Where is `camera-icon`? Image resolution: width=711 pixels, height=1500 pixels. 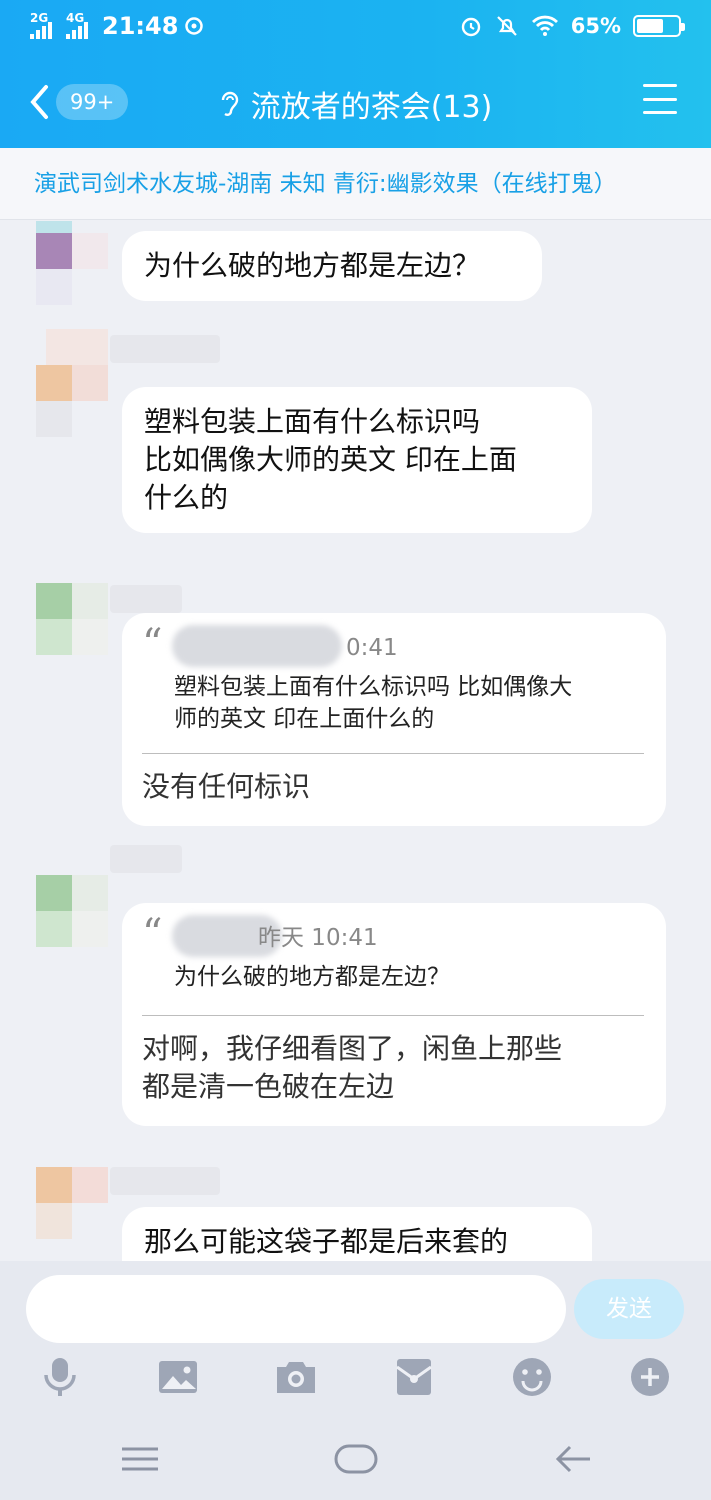 camera-icon is located at coordinates (296, 1377).